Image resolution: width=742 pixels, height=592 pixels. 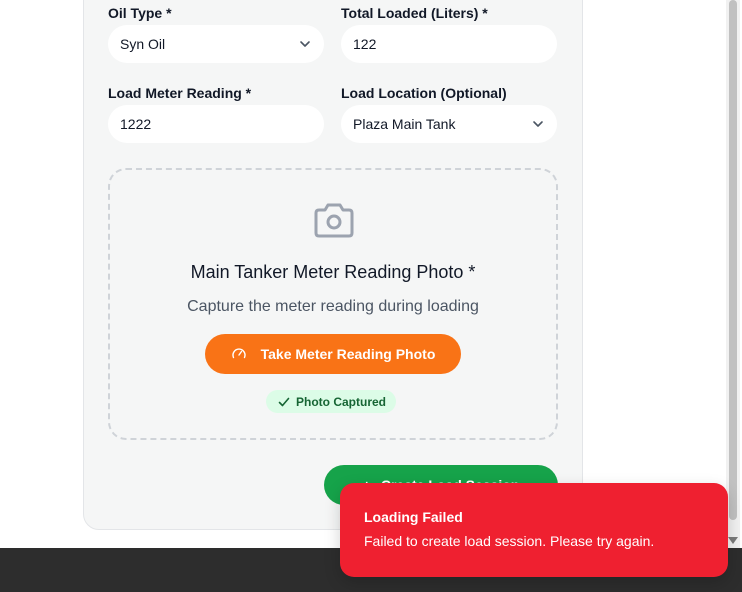 What do you see at coordinates (216, 44) in the screenshot?
I see `oil-type-select: Syn Oil` at bounding box center [216, 44].